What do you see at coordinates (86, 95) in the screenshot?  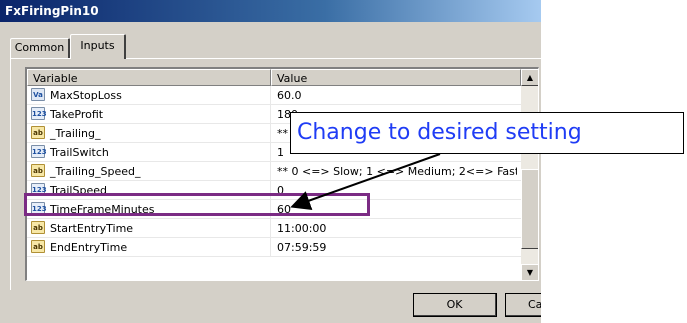 I see `variable-name: MaxStopLoss` at bounding box center [86, 95].